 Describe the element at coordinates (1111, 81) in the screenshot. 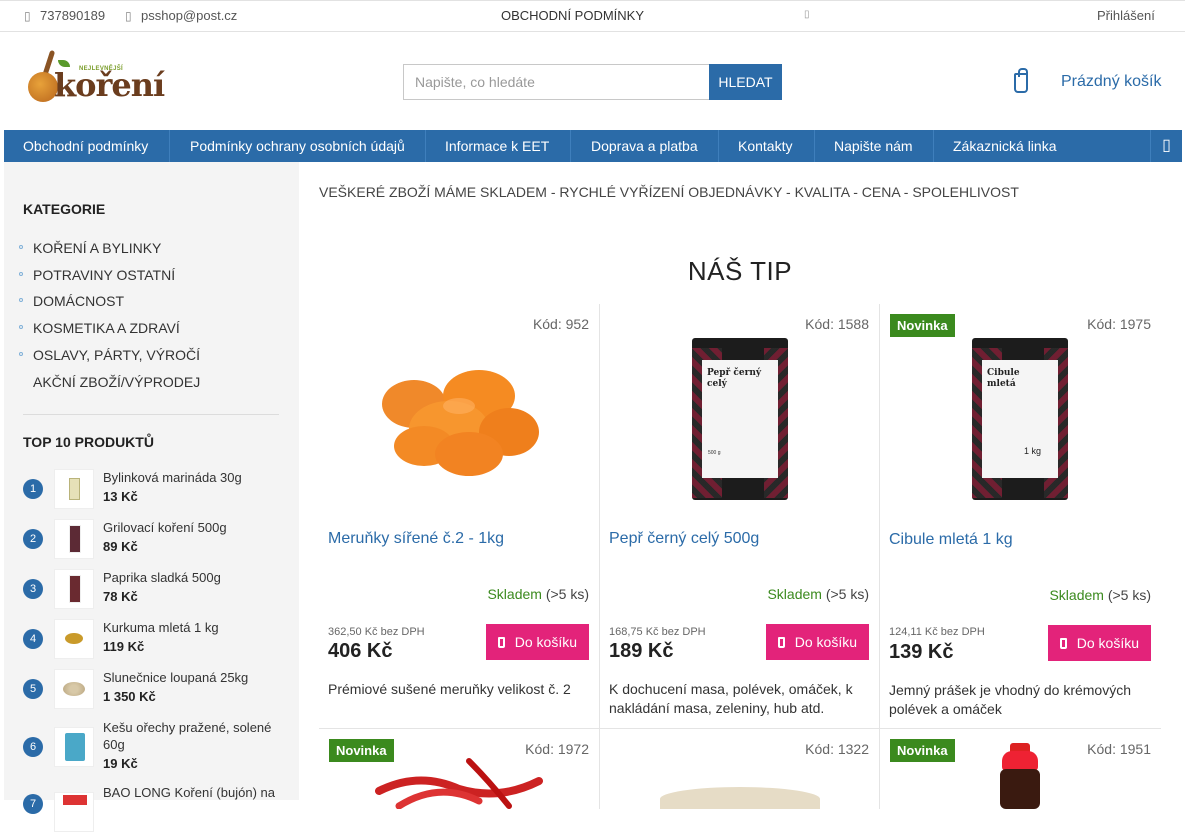

I see `cart-label: Prázdný košík` at that location.